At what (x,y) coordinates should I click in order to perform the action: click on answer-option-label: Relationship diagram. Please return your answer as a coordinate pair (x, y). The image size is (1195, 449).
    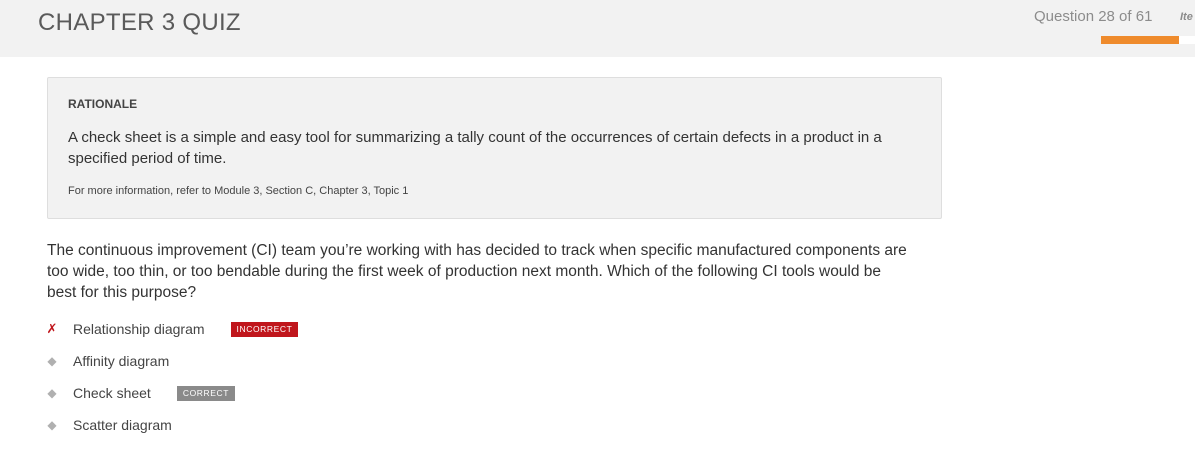
    Looking at the image, I should click on (139, 329).